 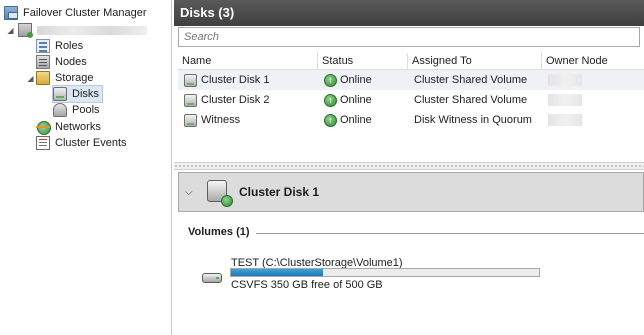 I want to click on volume-usage-bar, so click(x=385, y=272).